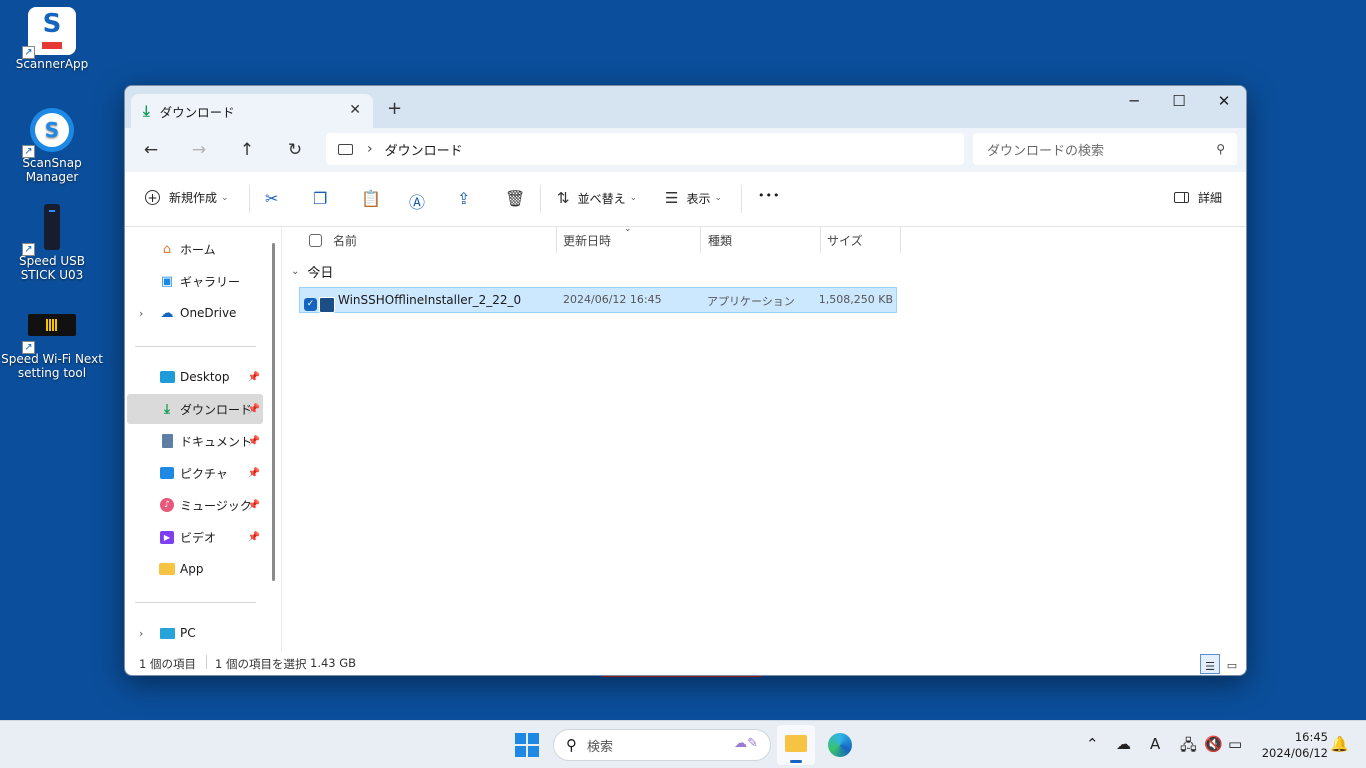  What do you see at coordinates (167, 249) in the screenshot?
I see `home-icon: ⌂` at bounding box center [167, 249].